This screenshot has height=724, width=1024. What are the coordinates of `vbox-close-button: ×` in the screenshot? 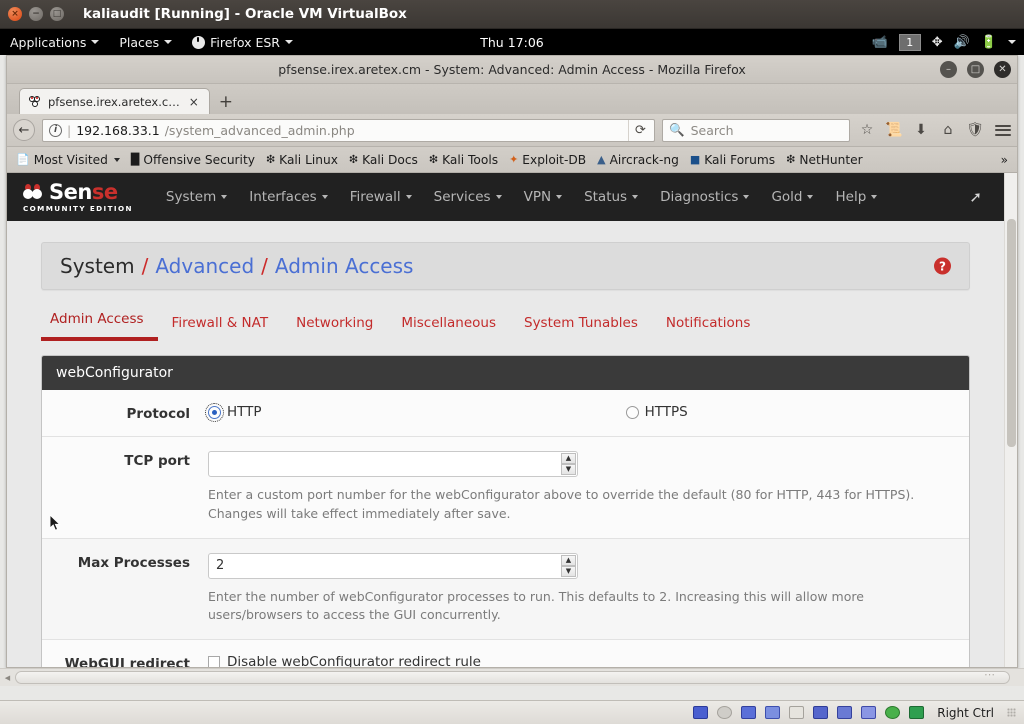 It's located at (15, 14).